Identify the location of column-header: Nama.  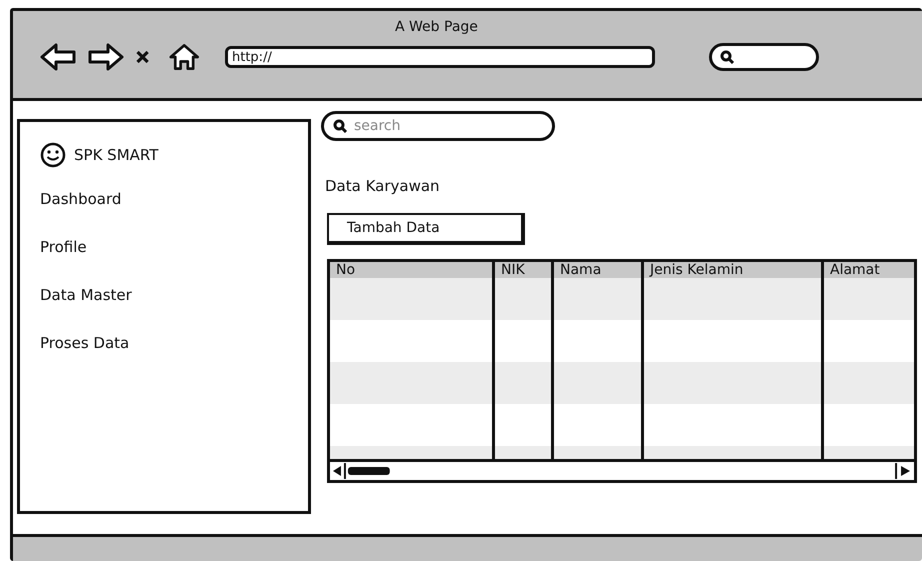
(597, 270).